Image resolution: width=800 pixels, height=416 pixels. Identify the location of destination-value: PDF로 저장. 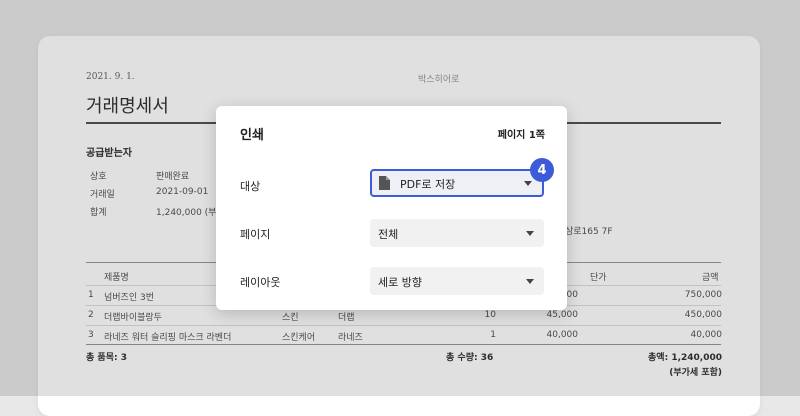
(428, 184).